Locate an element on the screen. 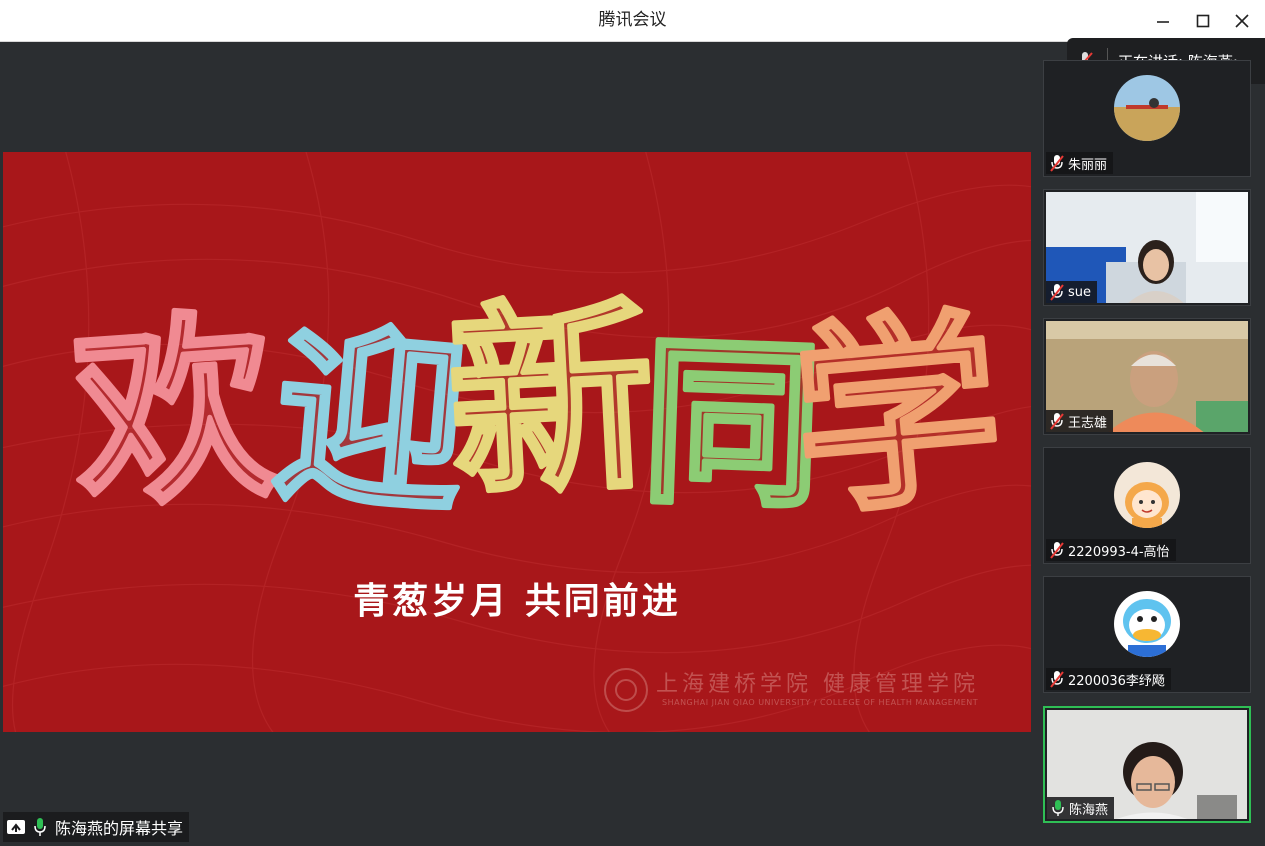 The width and height of the screenshot is (1265, 846). maximize-button is located at coordinates (1203, 21).